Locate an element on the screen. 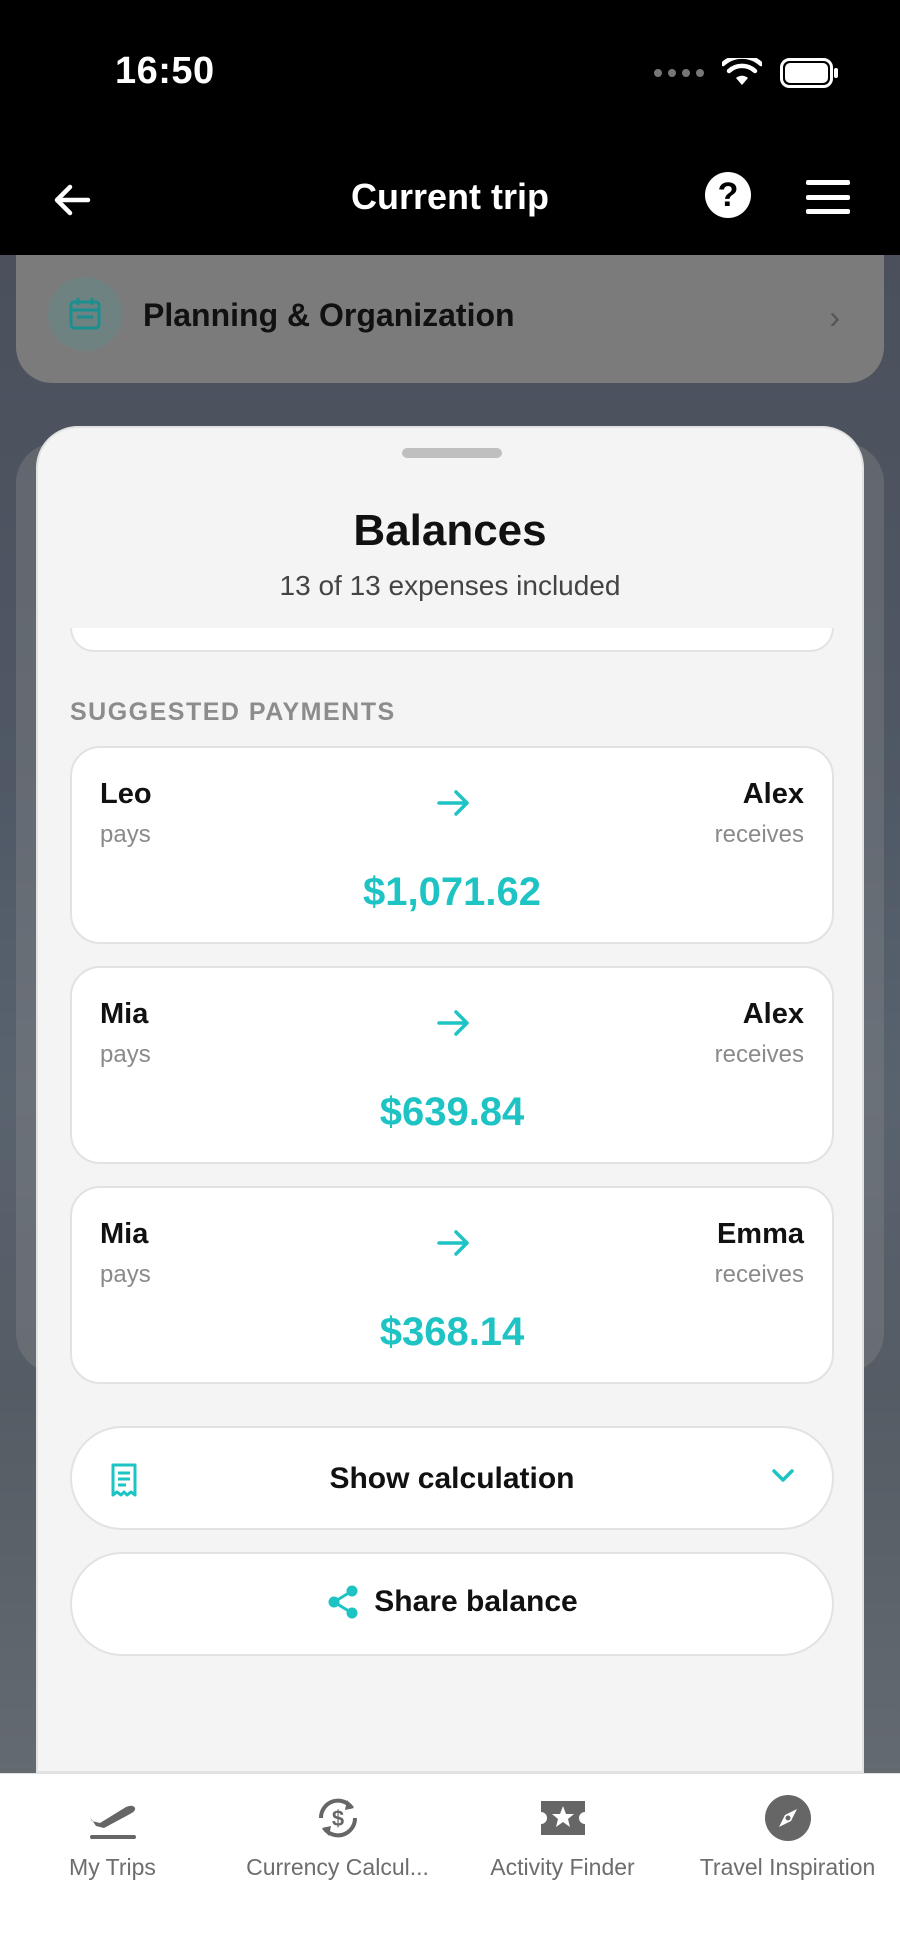 The width and height of the screenshot is (900, 1957). planning-label: Planning & Organization is located at coordinates (329, 315).